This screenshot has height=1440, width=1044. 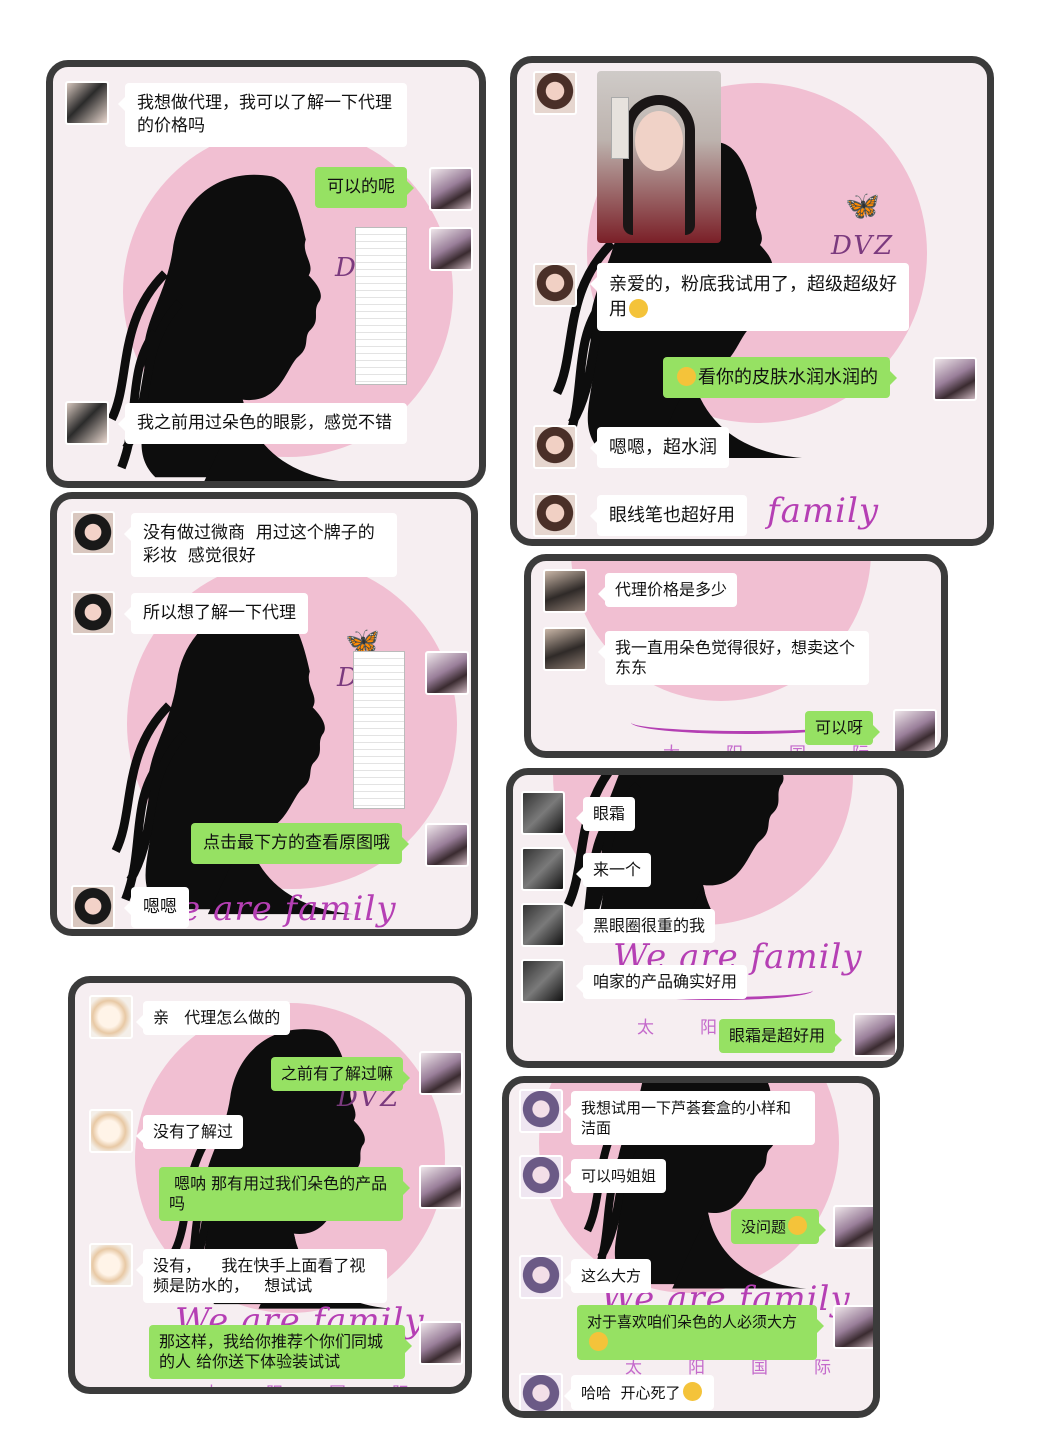 I want to click on message-bubble: 没有， 我在快手上面看了视频是防水的， 想试试, so click(x=261, y=1276).